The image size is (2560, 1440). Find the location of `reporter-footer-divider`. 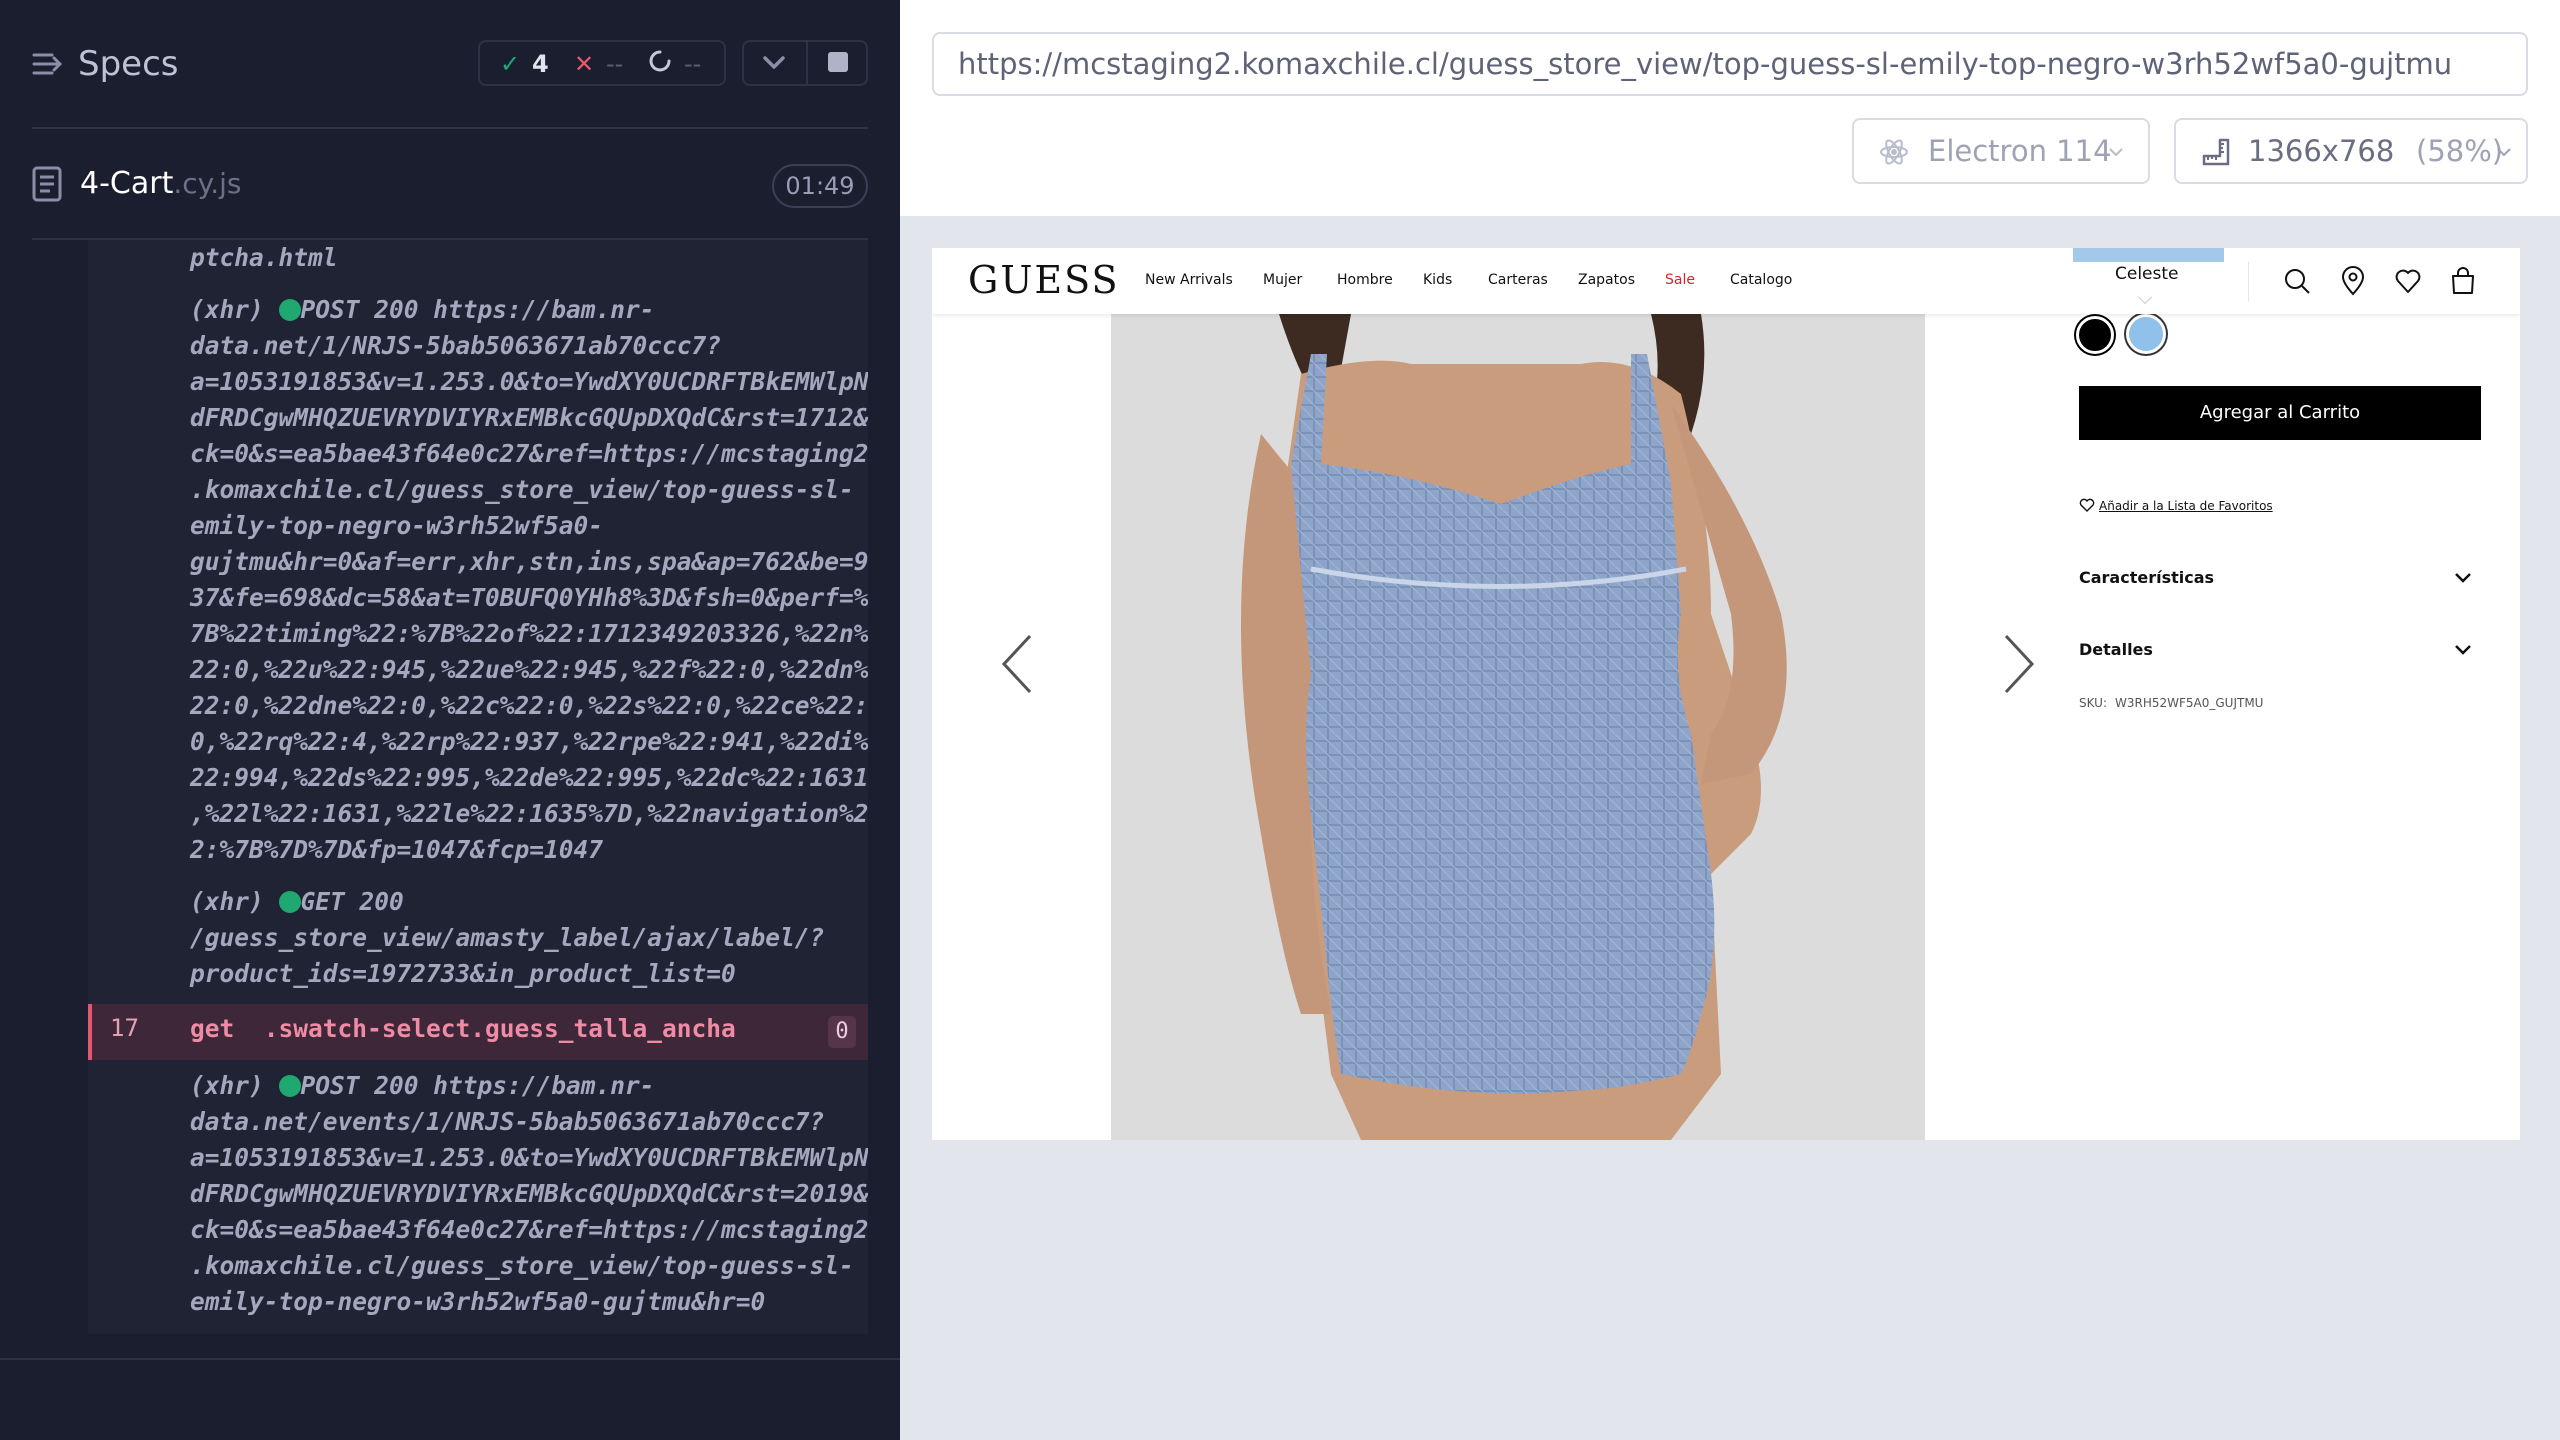

reporter-footer-divider is located at coordinates (450, 1359).